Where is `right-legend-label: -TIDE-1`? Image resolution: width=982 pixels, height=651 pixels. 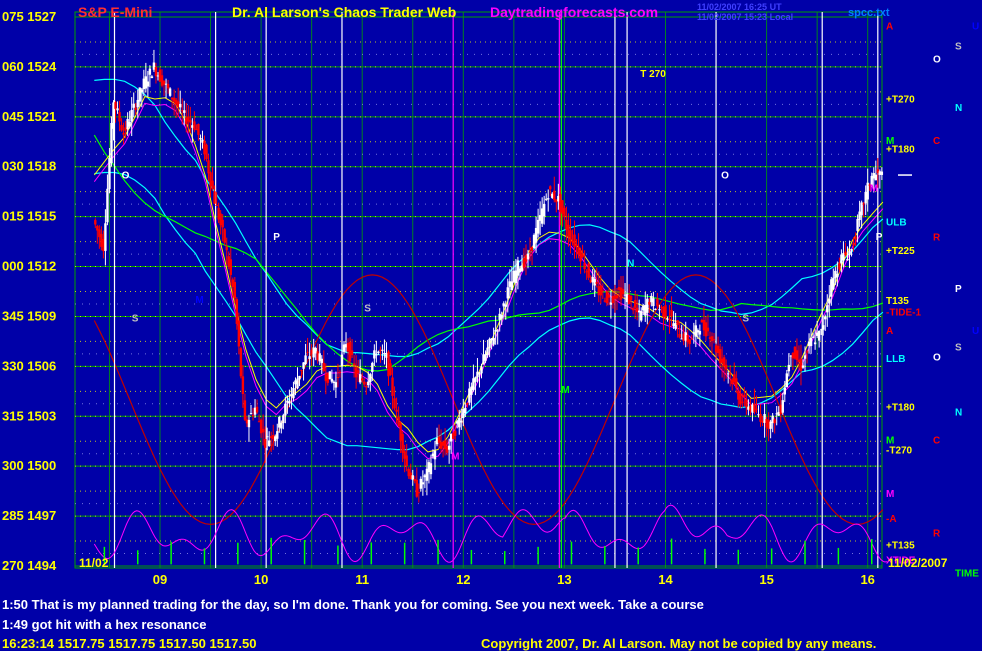 right-legend-label: -TIDE-1 is located at coordinates (903, 312).